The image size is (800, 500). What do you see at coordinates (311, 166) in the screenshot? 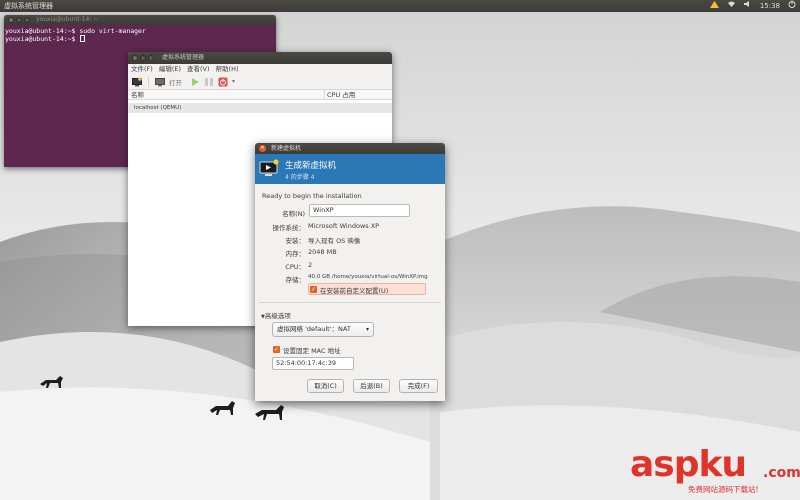
I see `header-title: 生成新虚拟机` at bounding box center [311, 166].